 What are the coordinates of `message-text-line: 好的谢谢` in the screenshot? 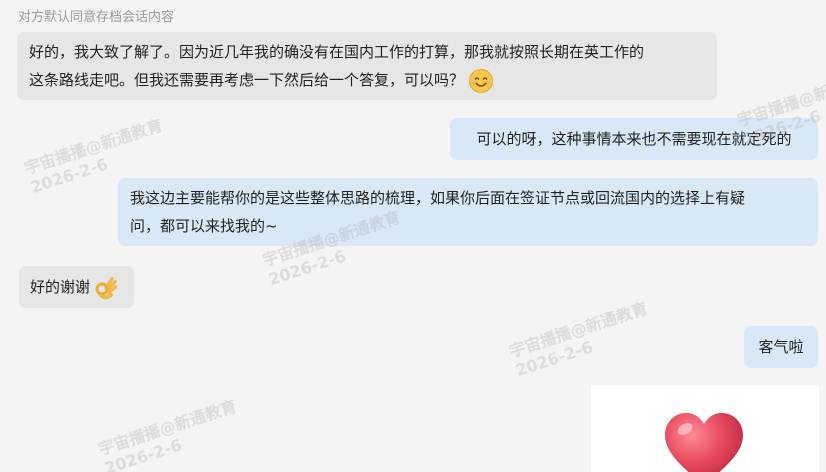 It's located at (76, 287).